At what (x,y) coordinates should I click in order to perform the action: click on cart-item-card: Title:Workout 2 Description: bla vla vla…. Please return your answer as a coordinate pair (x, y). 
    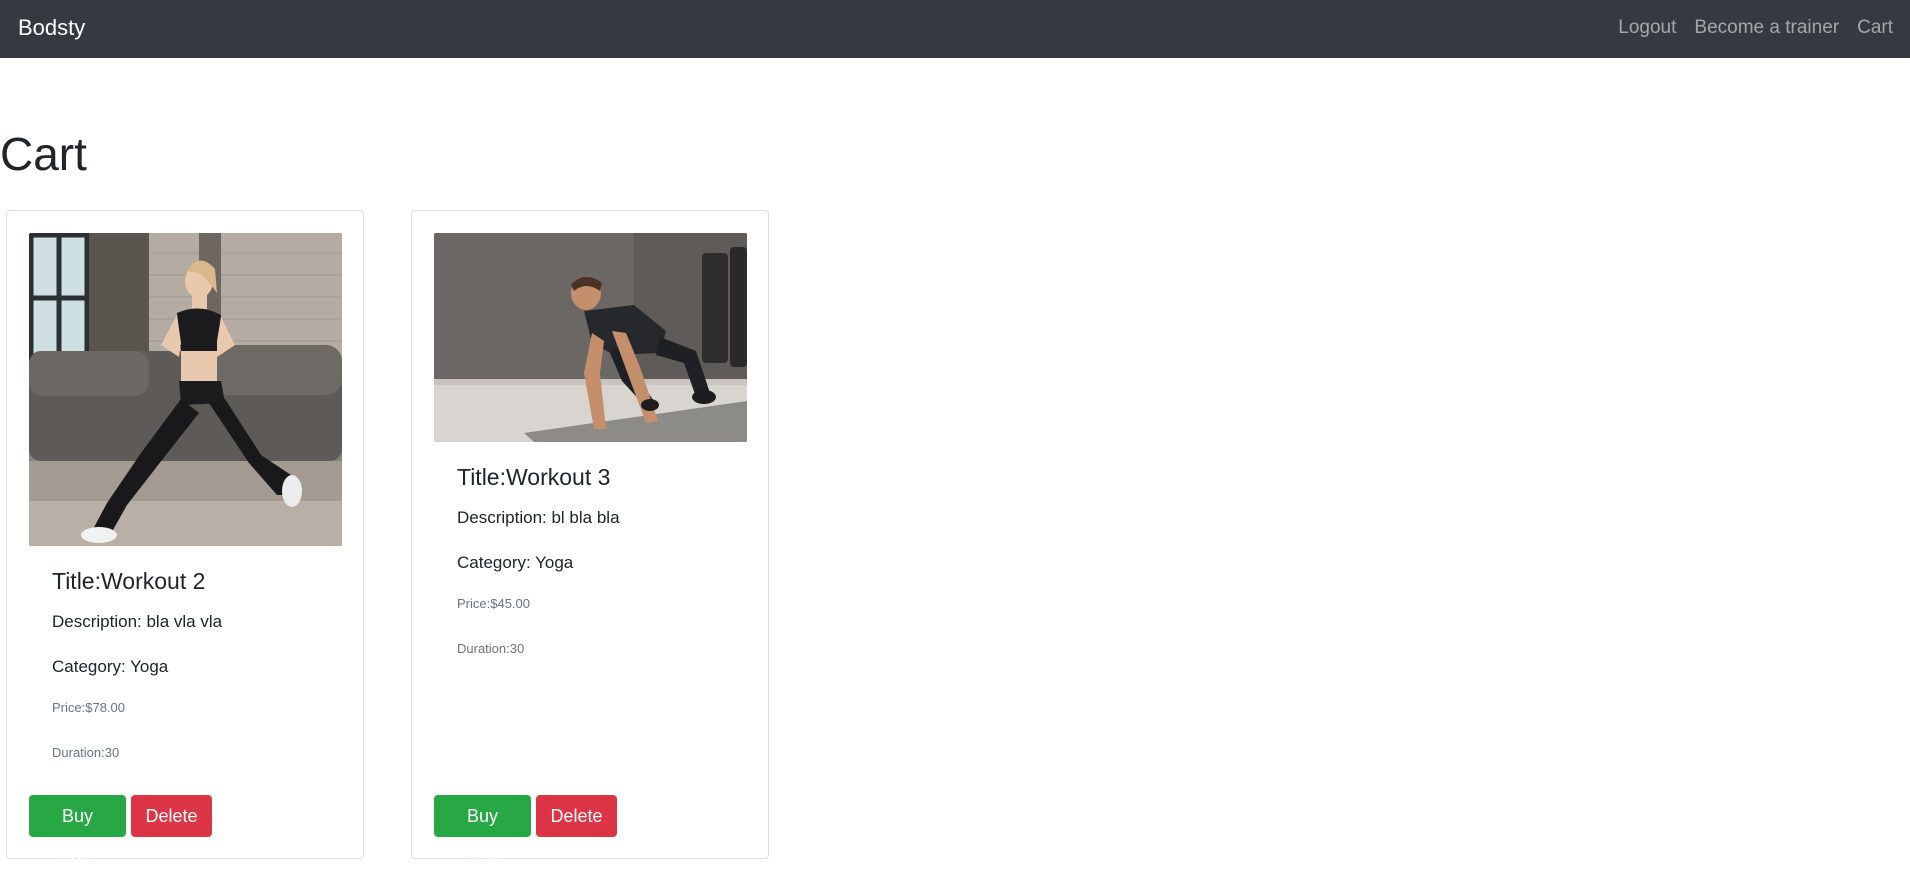
    Looking at the image, I should click on (185, 539).